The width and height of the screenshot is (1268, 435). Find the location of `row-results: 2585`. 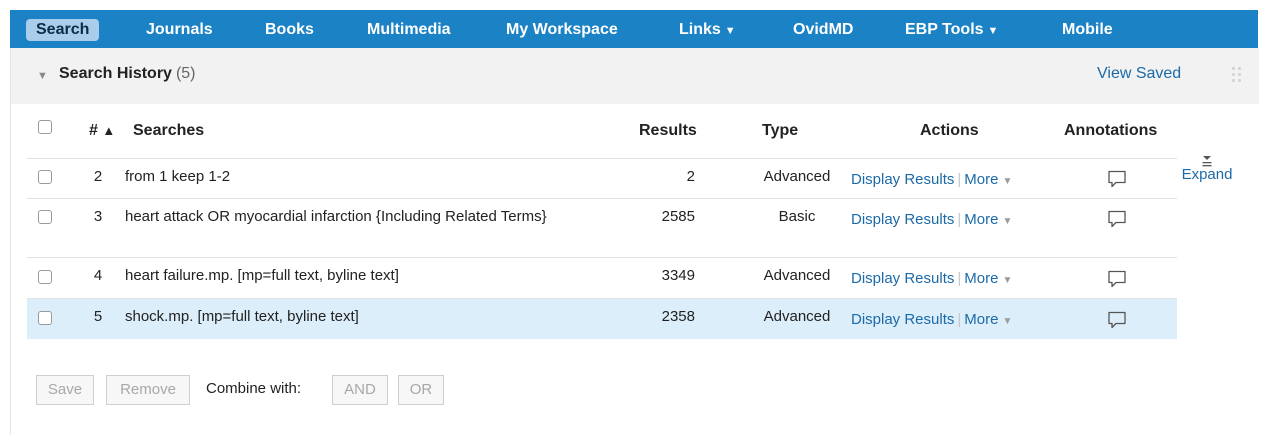

row-results: 2585 is located at coordinates (678, 216).